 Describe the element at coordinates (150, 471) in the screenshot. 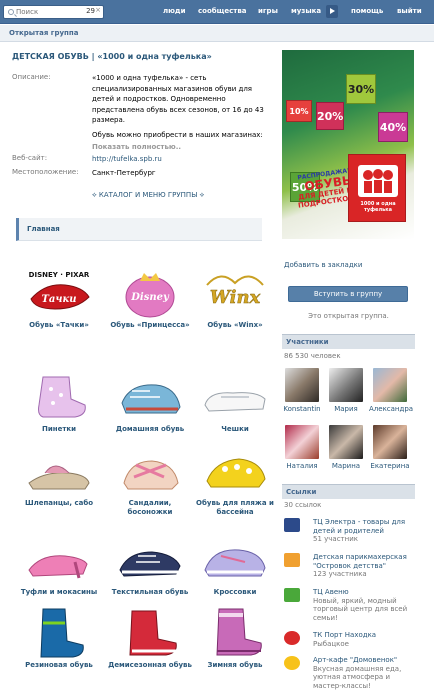

I see `sandals-image` at that location.